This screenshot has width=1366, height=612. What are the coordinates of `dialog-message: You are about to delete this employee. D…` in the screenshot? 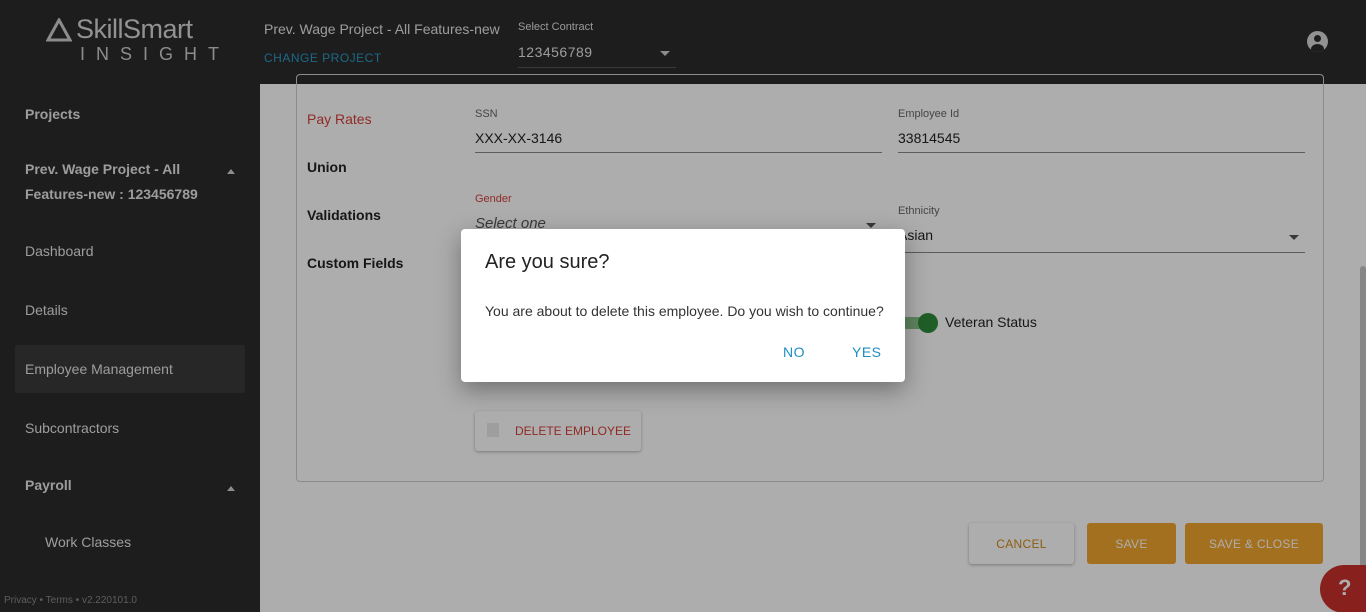 It's located at (684, 311).